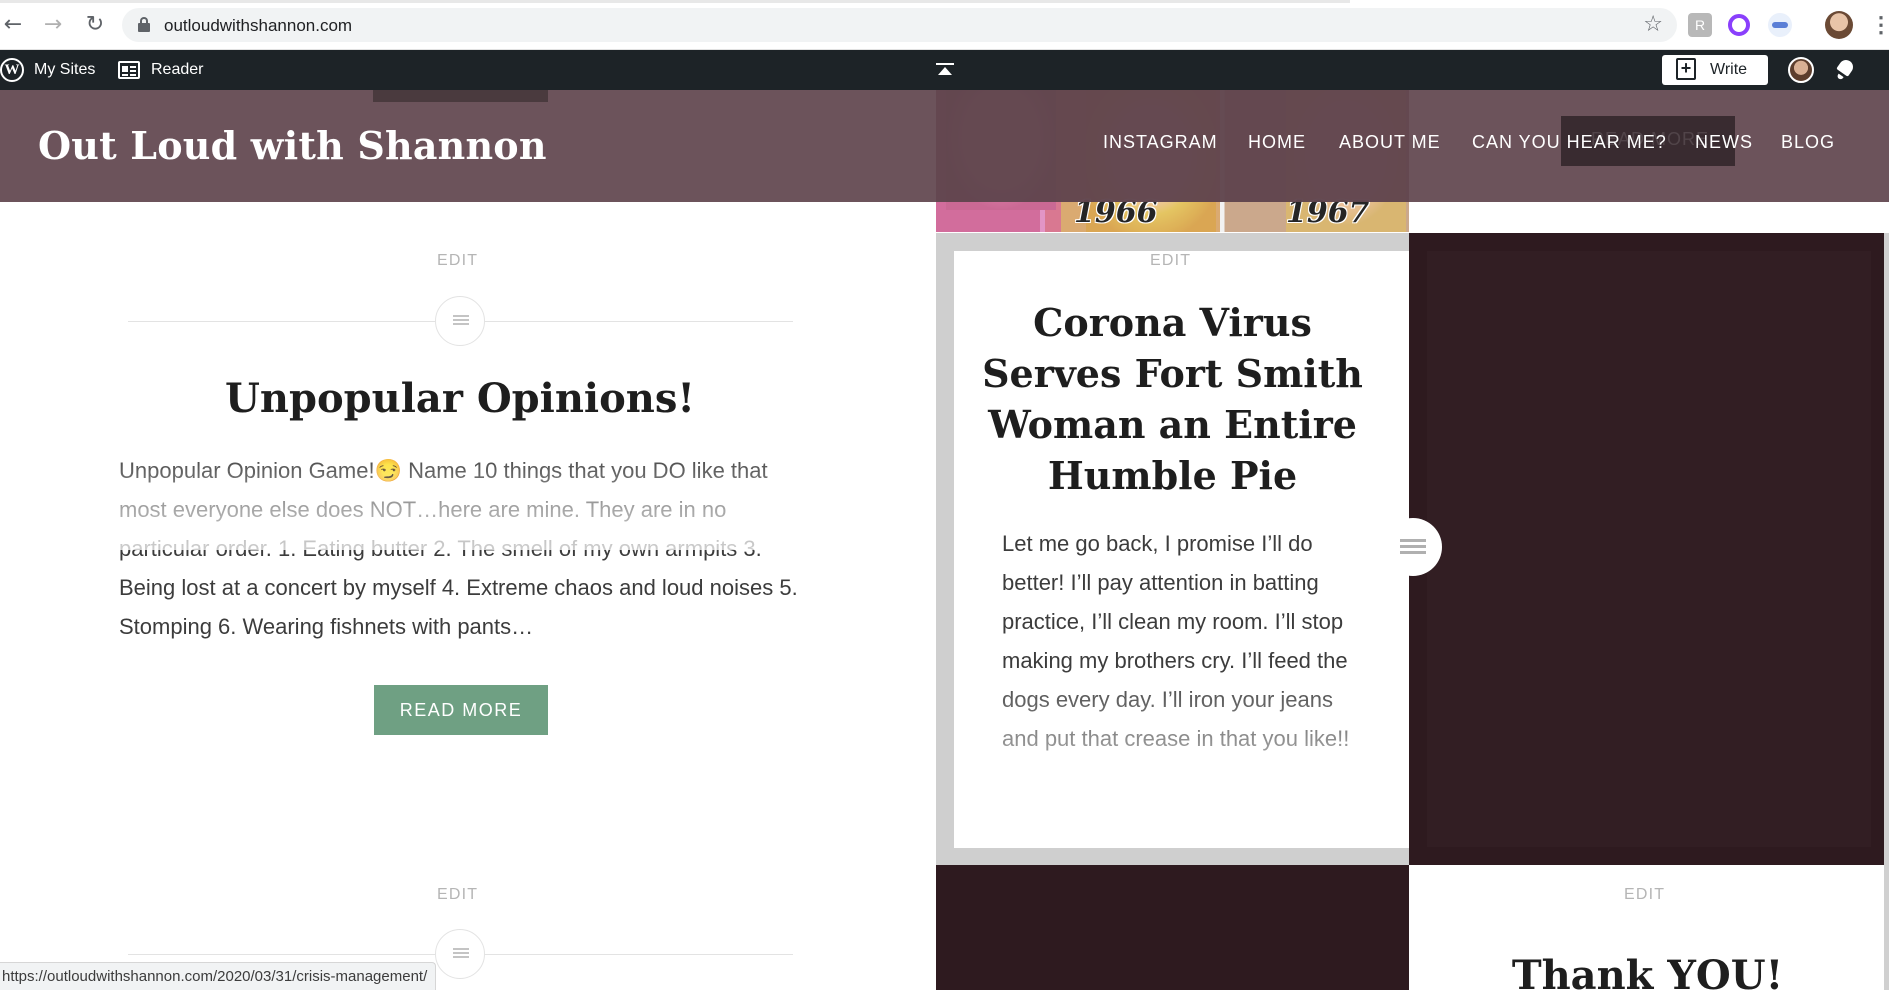 Image resolution: width=1889 pixels, height=990 pixels. Describe the element at coordinates (258, 26) in the screenshot. I see `address-bar-url: outloudwithshannon.com` at that location.